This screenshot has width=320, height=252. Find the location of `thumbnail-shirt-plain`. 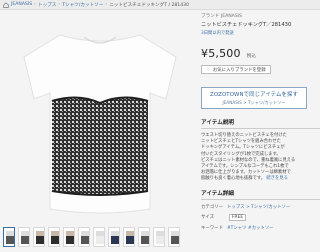

thumbnail-shirt-plain is located at coordinates (99, 237).